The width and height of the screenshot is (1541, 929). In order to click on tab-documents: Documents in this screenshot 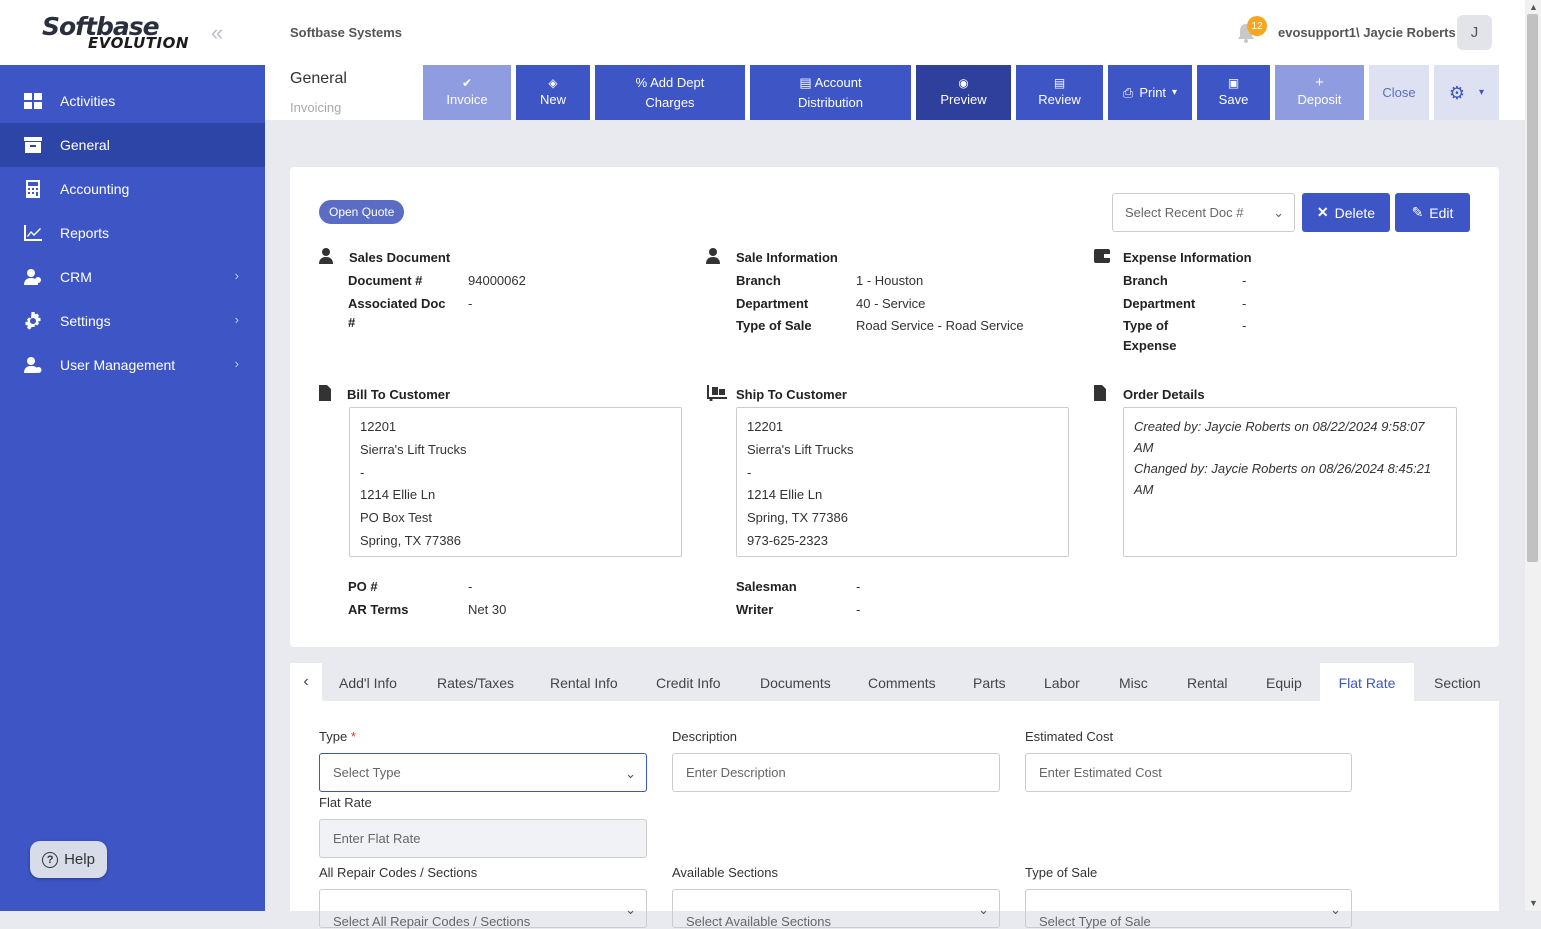, I will do `click(795, 682)`.